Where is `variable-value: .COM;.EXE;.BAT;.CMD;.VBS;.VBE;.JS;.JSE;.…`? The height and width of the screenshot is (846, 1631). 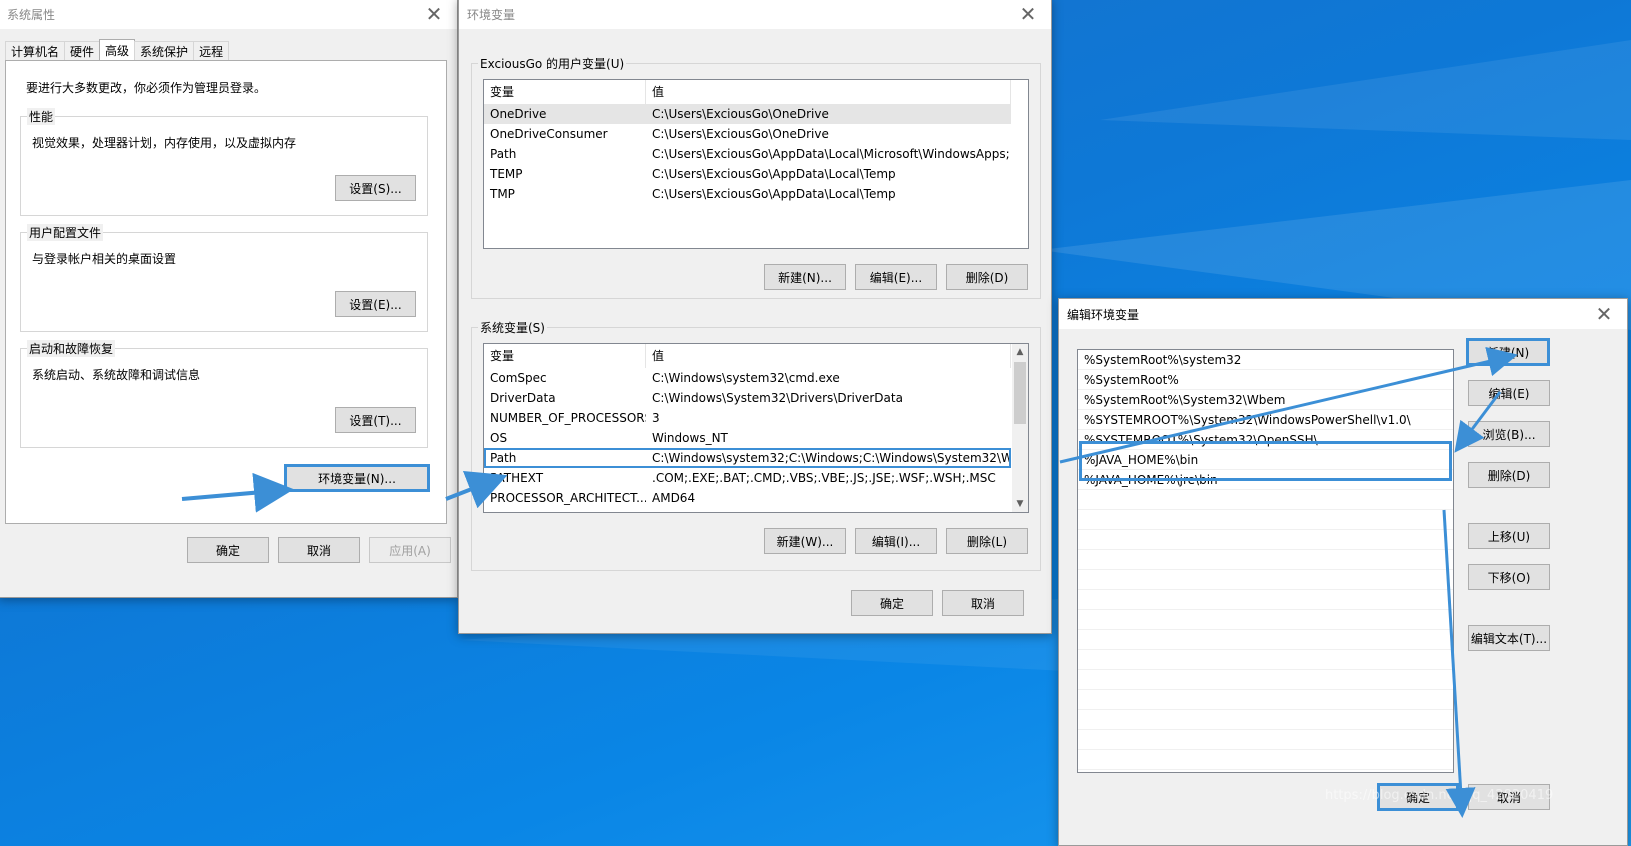
variable-value: .COM;.EXE;.BAT;.CMD;.VBS;.VBE;.JS;.JSE;.… is located at coordinates (824, 478).